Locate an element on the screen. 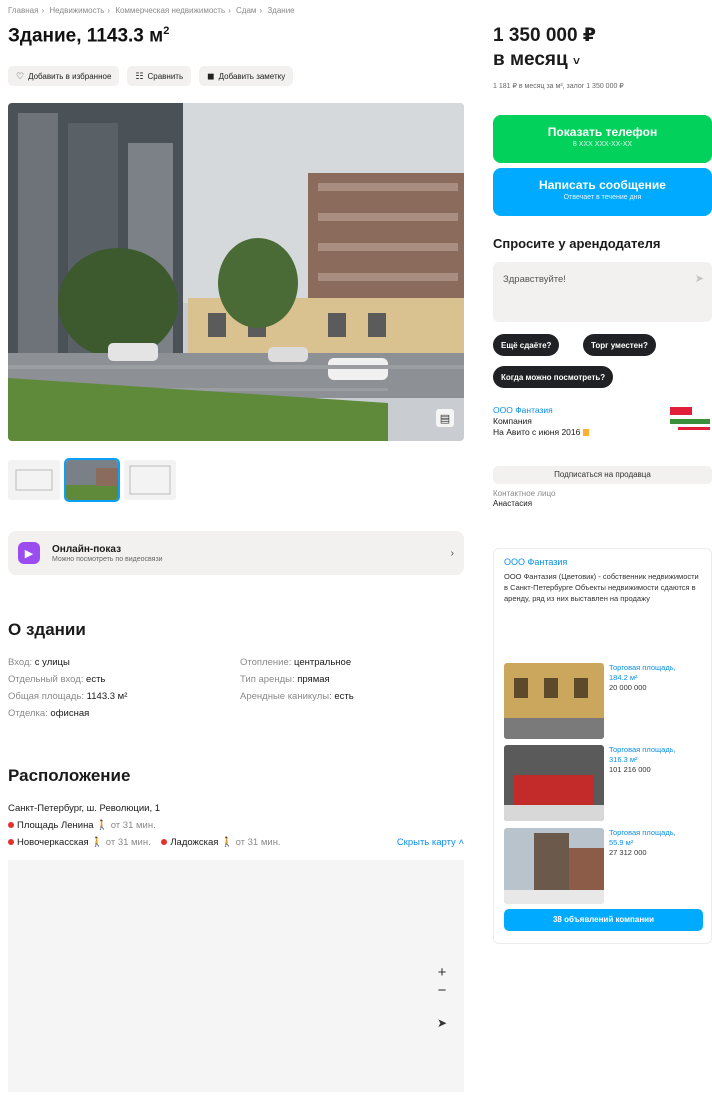 Image resolution: width=712 pixels, height=1100 pixels. send-icon: ➤ is located at coordinates (699, 278).